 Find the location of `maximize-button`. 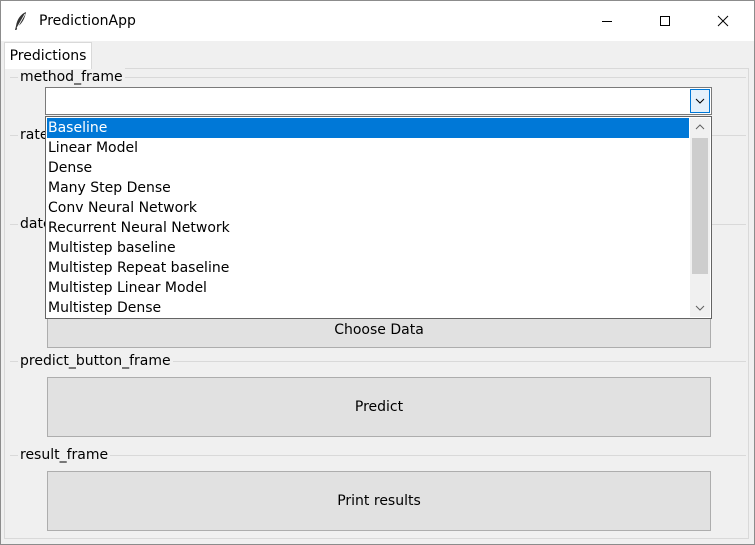

maximize-button is located at coordinates (665, 21).